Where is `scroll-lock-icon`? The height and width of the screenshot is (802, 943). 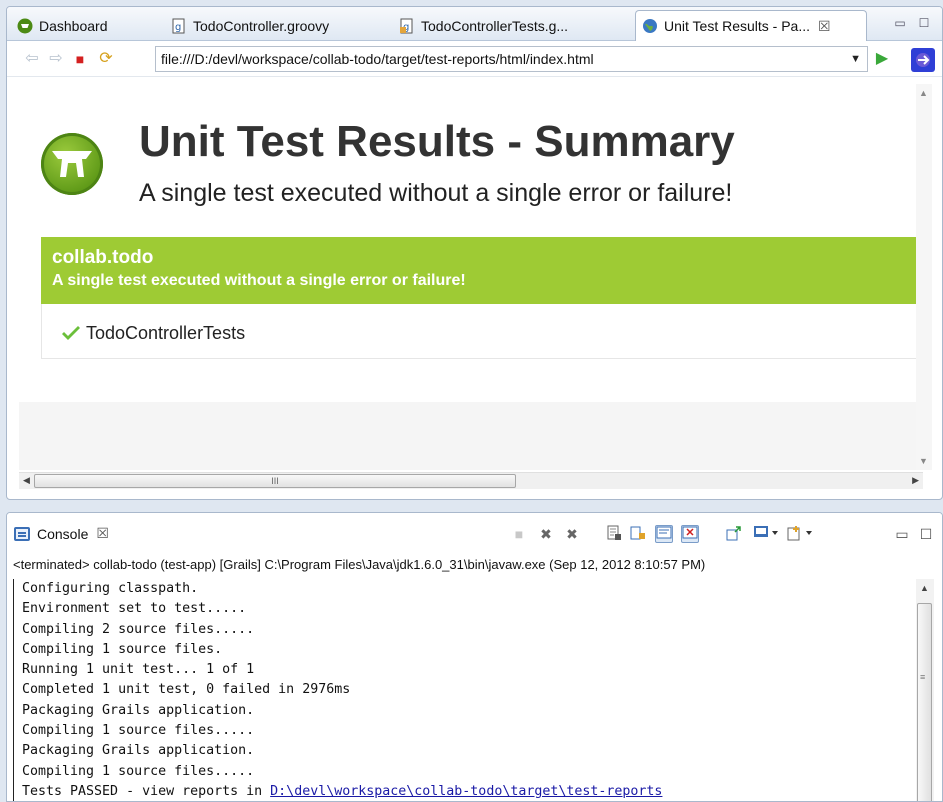
scroll-lock-icon is located at coordinates (638, 534).